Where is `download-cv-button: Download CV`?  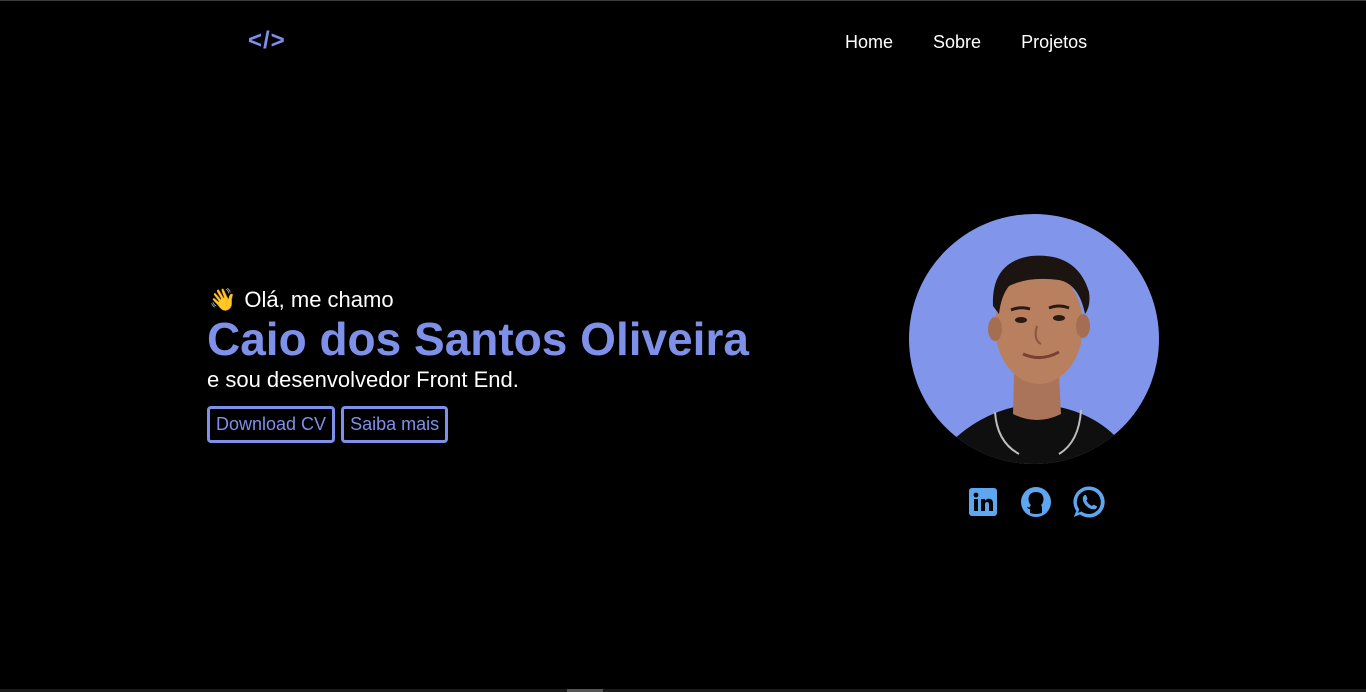
download-cv-button: Download CV is located at coordinates (271, 425).